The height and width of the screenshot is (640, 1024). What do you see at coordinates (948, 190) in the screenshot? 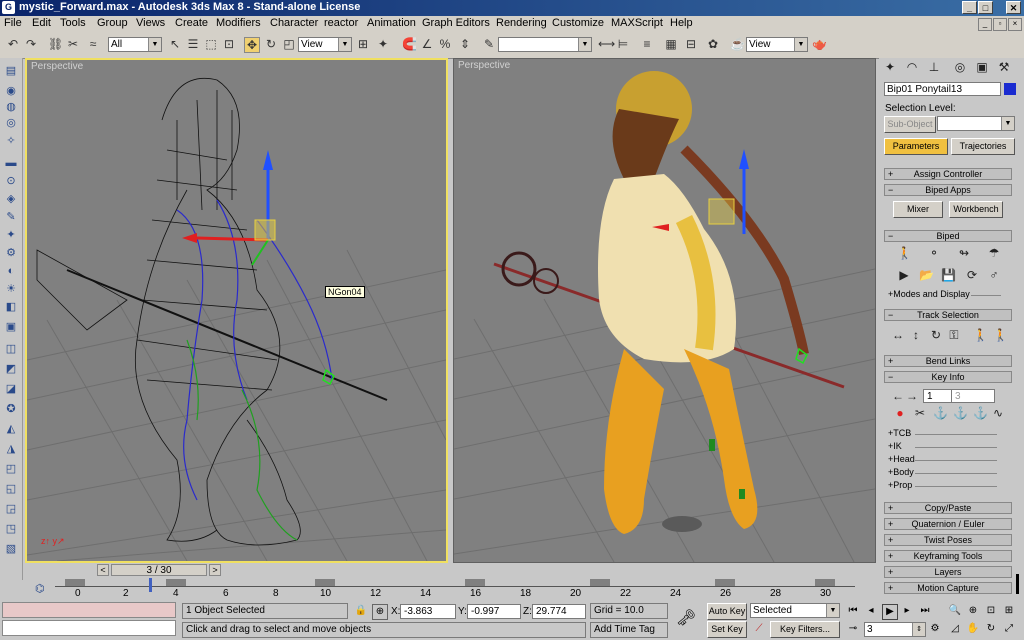
I see `rollout-biped-apps: − Biped Apps` at bounding box center [948, 190].